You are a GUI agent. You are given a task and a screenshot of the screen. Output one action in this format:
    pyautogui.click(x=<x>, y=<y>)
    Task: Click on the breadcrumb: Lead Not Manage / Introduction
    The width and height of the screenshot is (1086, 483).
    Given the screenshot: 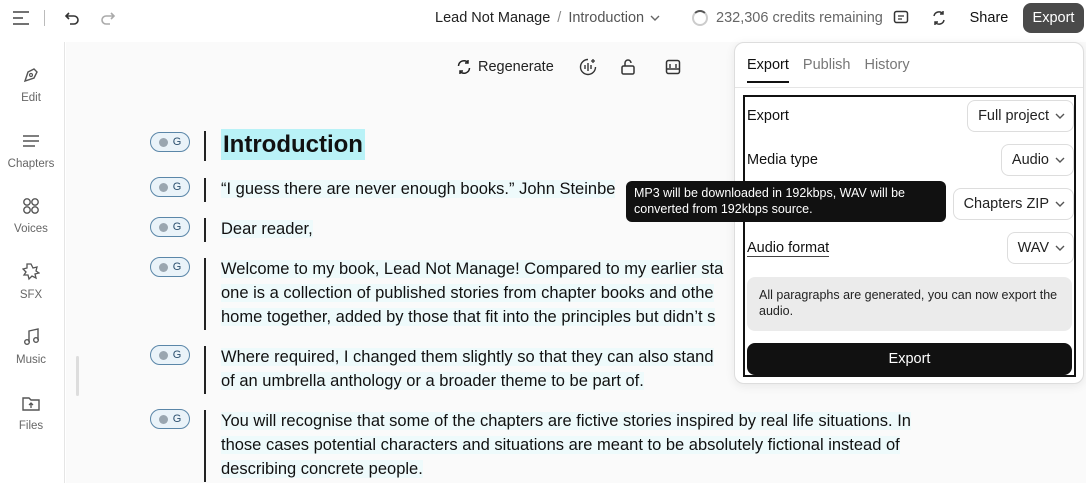 What is the action you would take?
    pyautogui.click(x=547, y=18)
    